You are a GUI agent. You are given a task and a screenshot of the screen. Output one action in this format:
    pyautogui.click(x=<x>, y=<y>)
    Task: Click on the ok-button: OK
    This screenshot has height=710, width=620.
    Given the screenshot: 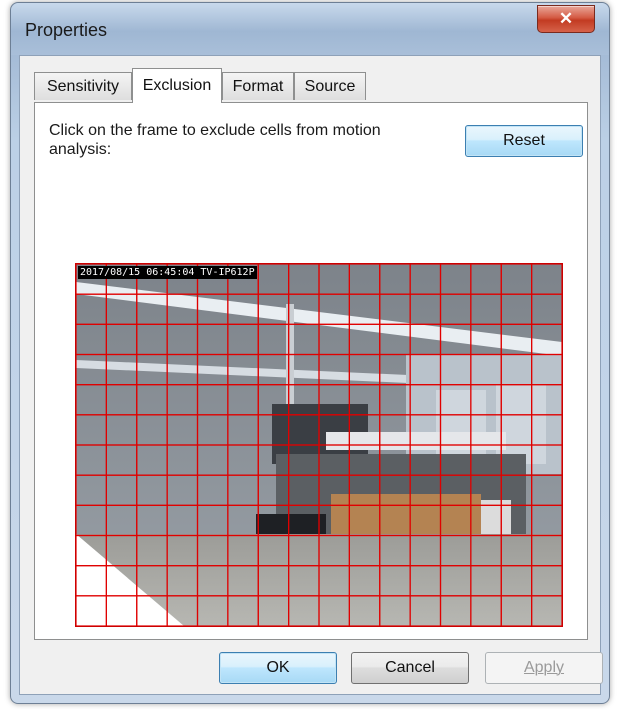 What is the action you would take?
    pyautogui.click(x=278, y=668)
    